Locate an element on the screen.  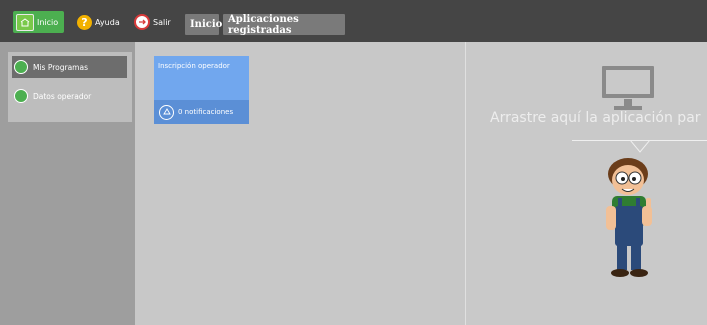
sidebar-item-label: Mis Programas is located at coordinates (60, 67).